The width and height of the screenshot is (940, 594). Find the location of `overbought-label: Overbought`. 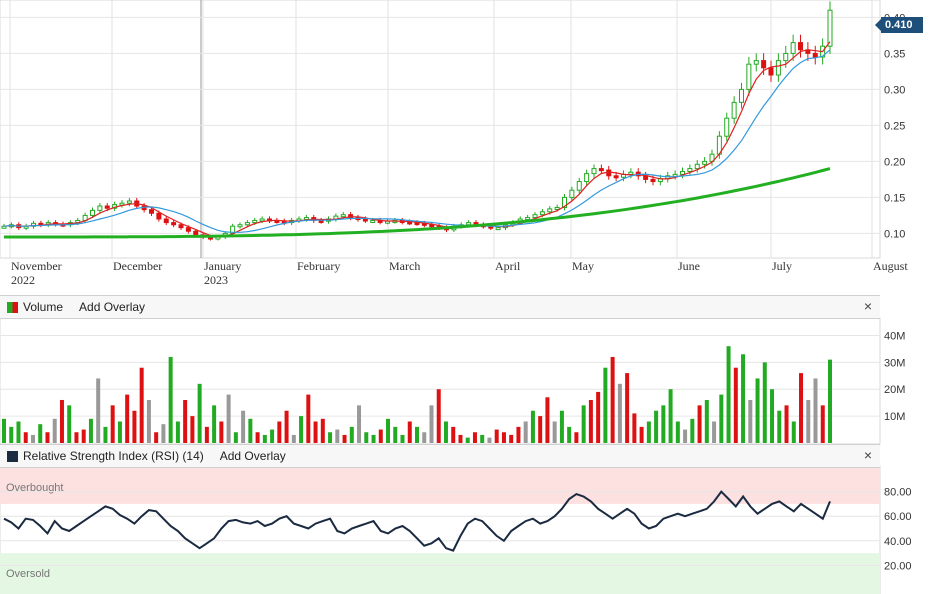

overbought-label: Overbought is located at coordinates (34, 488).